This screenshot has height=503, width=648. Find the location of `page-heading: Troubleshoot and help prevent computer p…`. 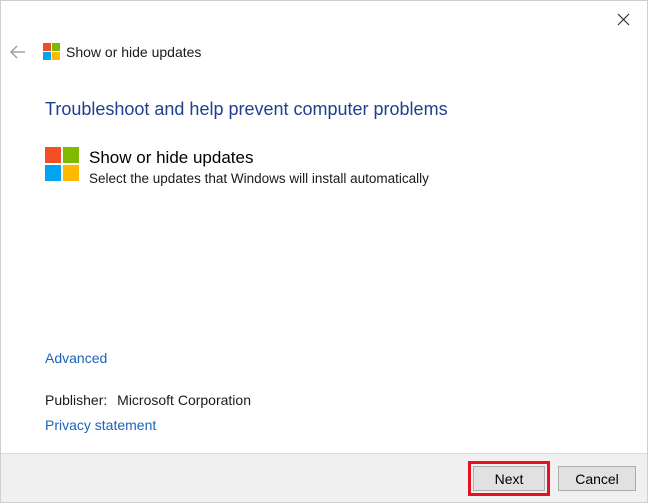

page-heading: Troubleshoot and help prevent computer p… is located at coordinates (246, 109).